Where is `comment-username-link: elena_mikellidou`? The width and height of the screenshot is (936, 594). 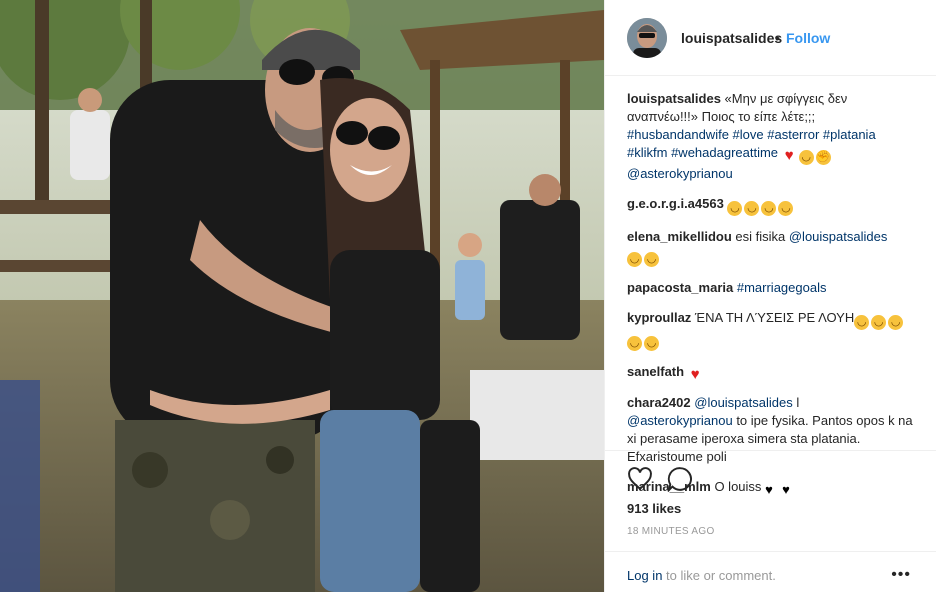 comment-username-link: elena_mikellidou is located at coordinates (679, 236).